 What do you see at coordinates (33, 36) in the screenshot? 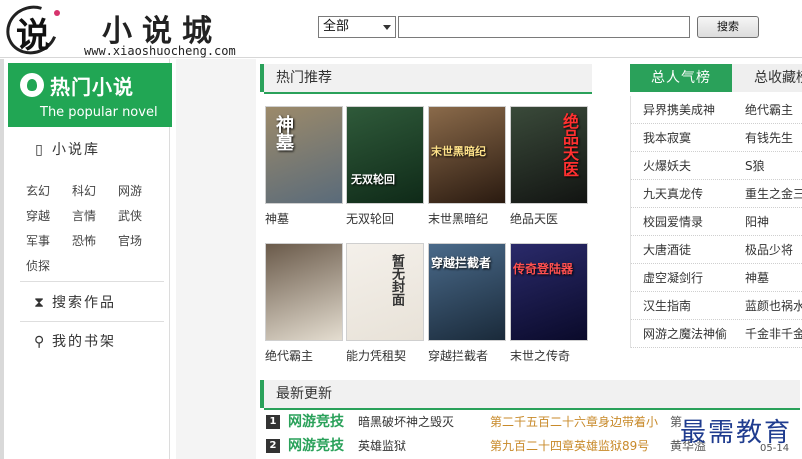
I see `logo-calligraphy: 说` at bounding box center [33, 36].